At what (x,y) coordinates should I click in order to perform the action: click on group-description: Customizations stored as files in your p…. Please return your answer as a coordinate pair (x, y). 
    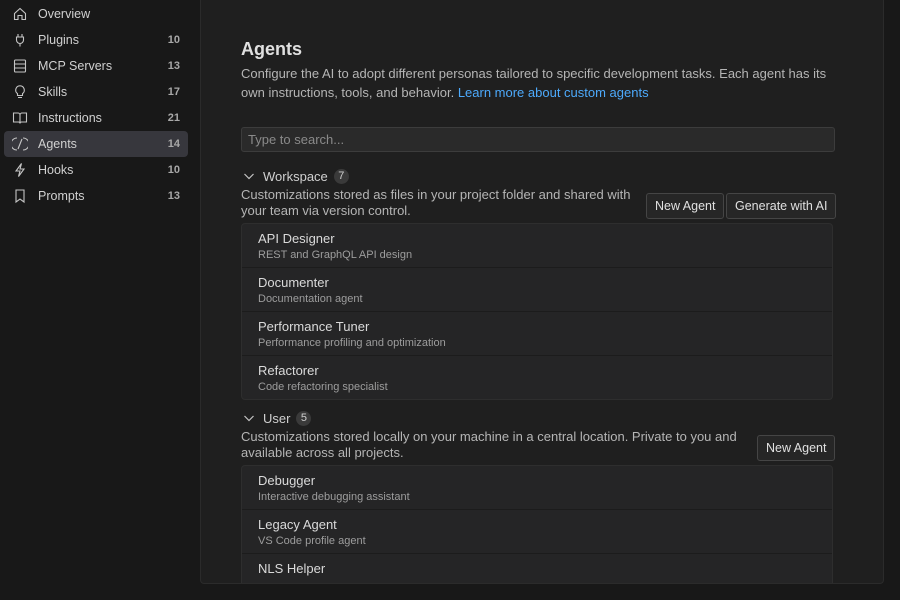
    Looking at the image, I should click on (436, 202).